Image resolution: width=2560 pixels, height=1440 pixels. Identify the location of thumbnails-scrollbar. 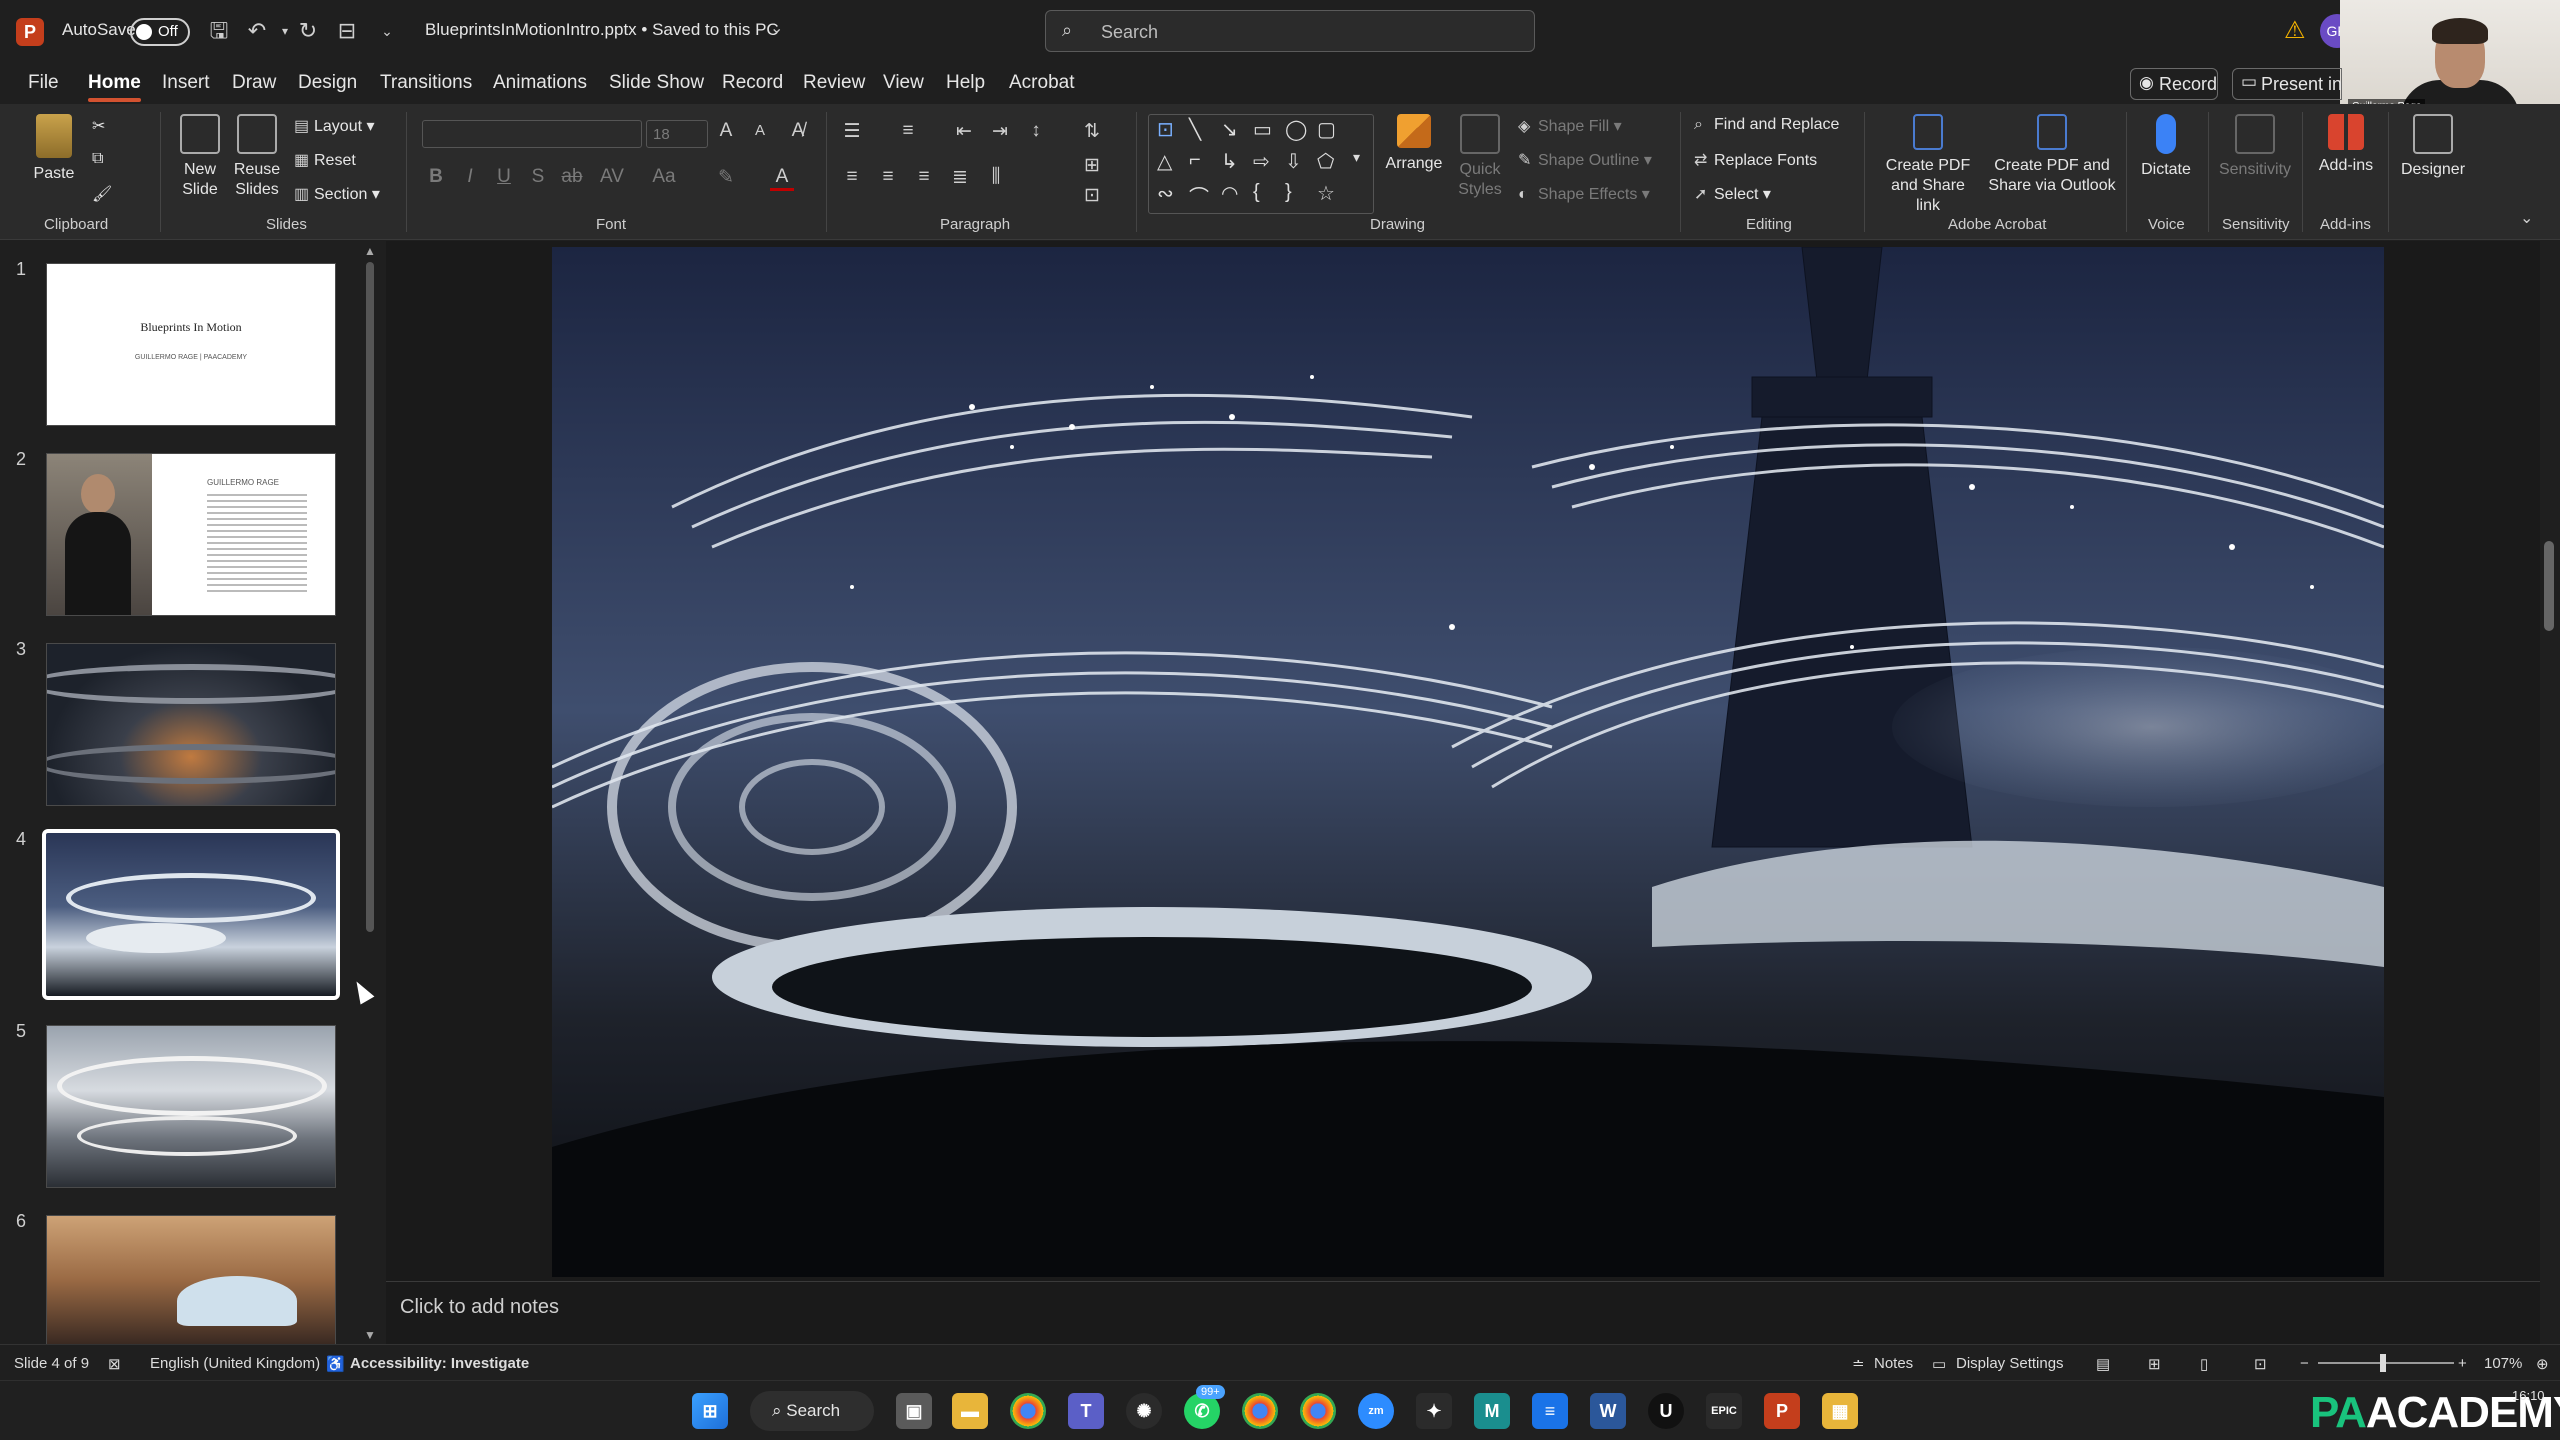
(370, 597).